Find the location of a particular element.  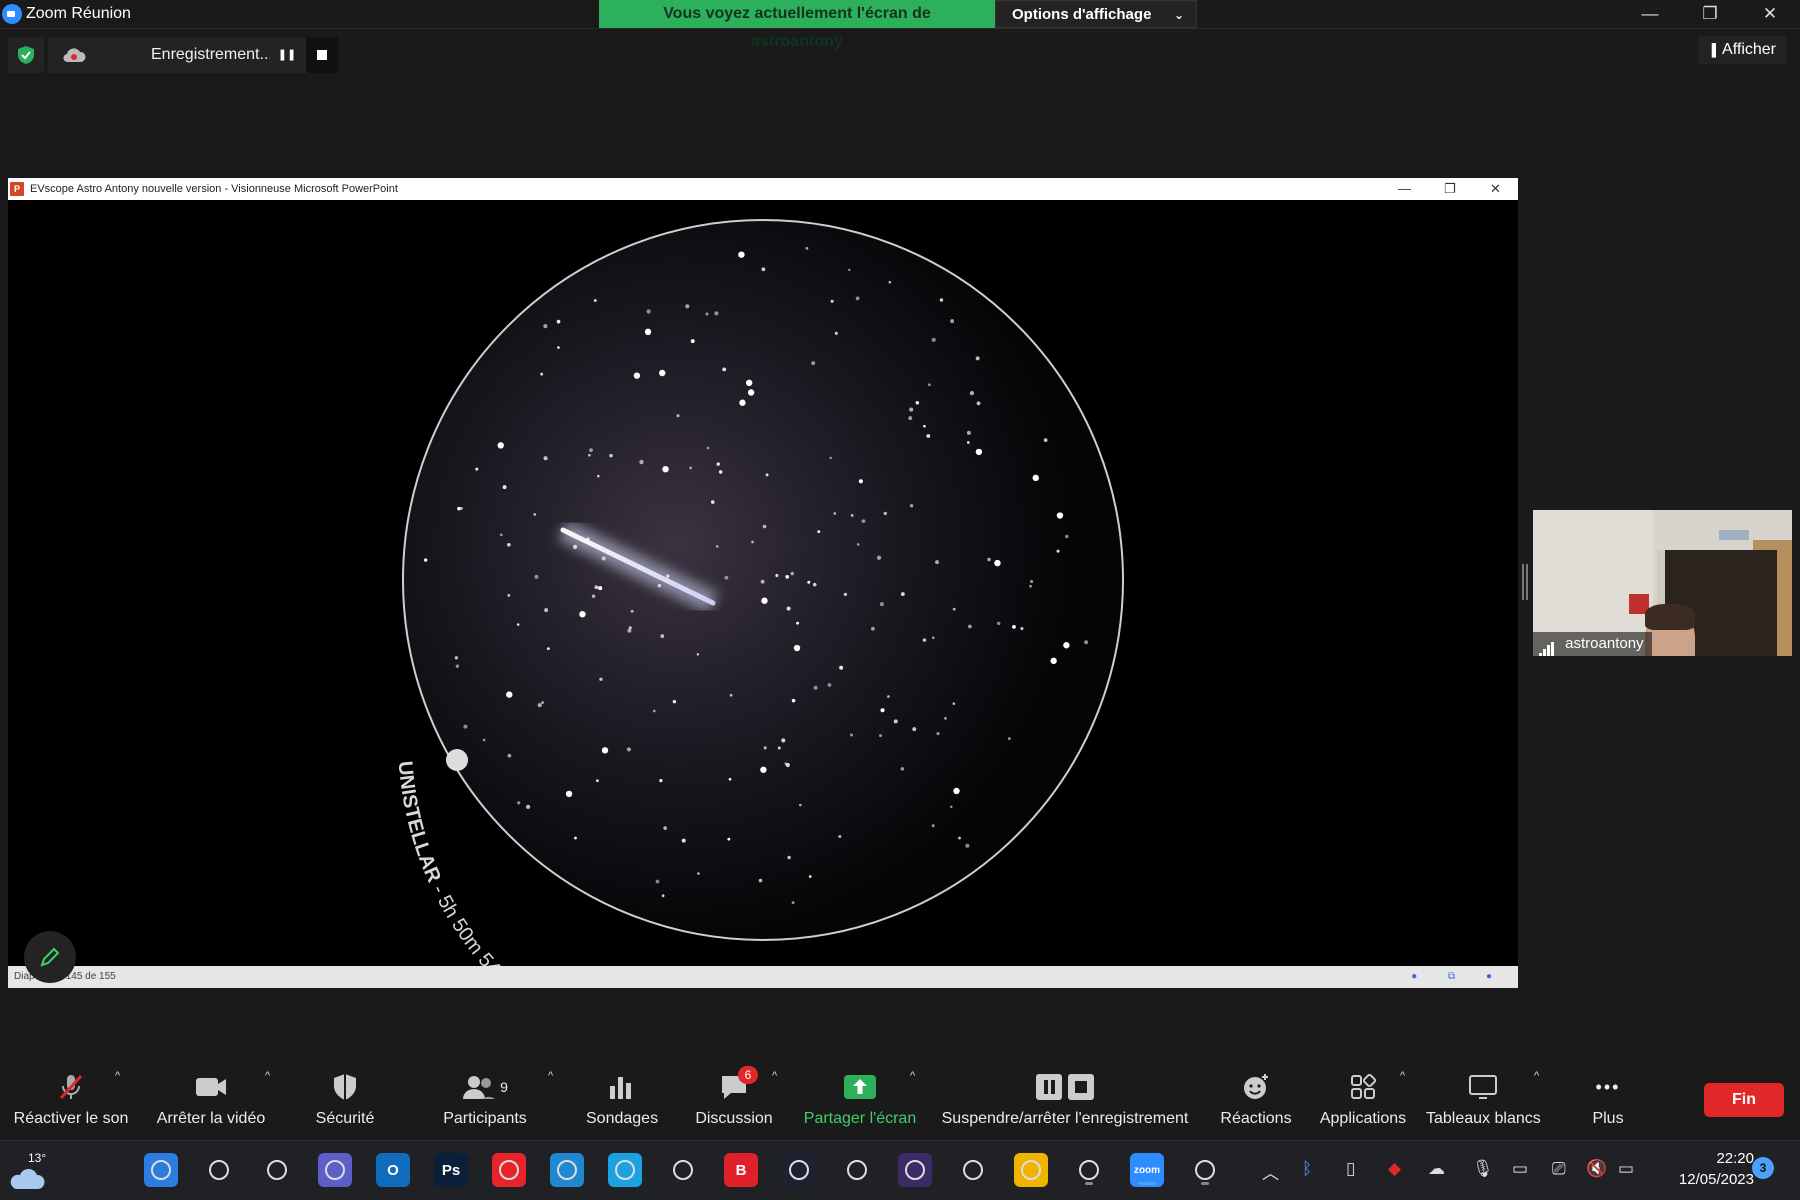

taskbar-outlook-icon: O is located at coordinates (393, 1170).